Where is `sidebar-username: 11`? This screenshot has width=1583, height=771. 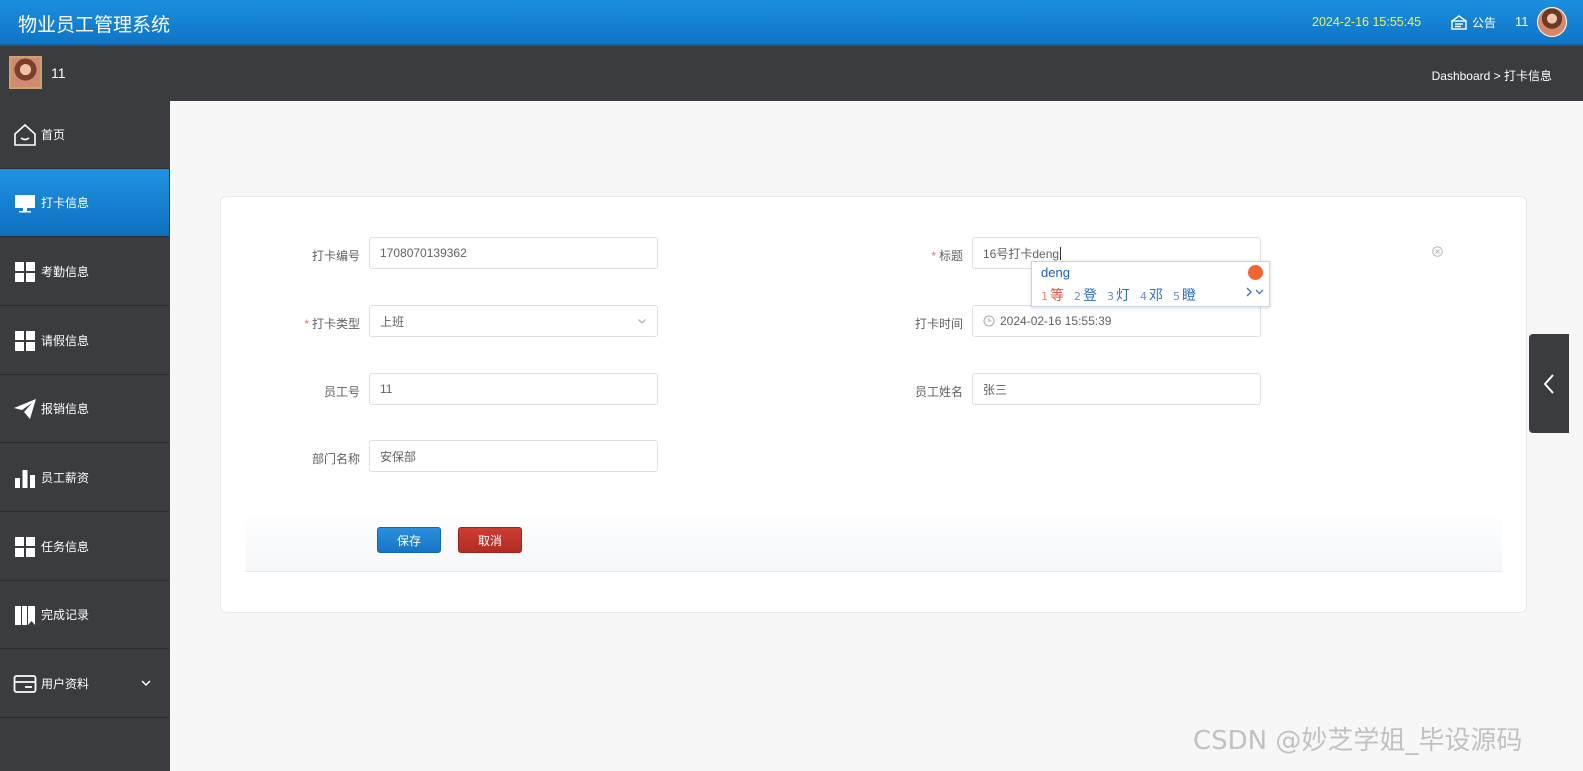 sidebar-username: 11 is located at coordinates (58, 73).